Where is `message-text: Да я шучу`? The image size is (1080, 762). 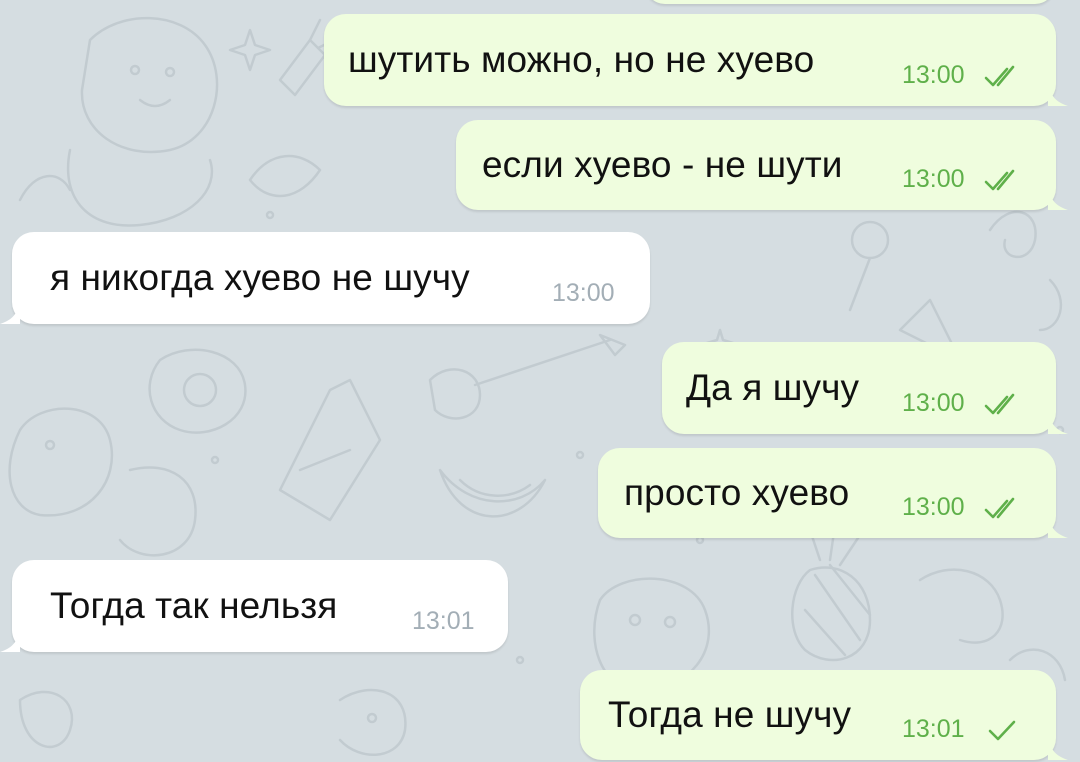 message-text: Да я шучу is located at coordinates (773, 387).